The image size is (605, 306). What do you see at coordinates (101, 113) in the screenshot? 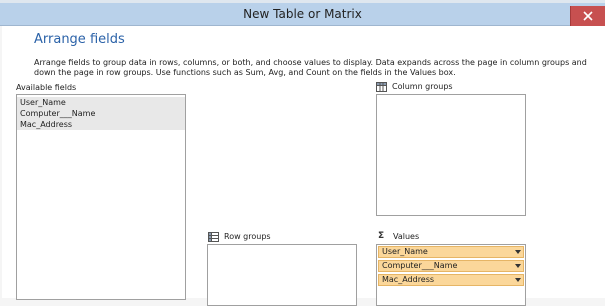
I see `available-field-item: Computer___Name` at bounding box center [101, 113].